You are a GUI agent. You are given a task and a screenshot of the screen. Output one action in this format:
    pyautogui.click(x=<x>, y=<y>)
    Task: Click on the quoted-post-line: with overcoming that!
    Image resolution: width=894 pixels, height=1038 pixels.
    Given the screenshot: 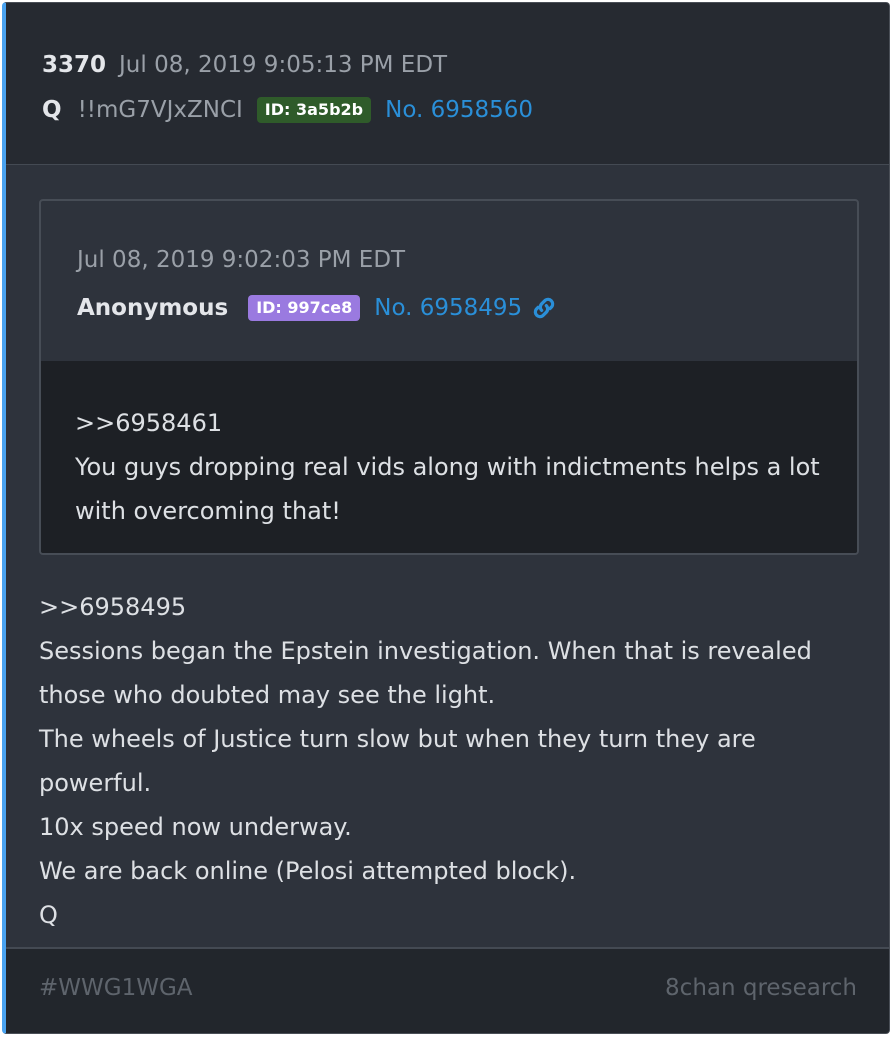 What is the action you would take?
    pyautogui.click(x=208, y=511)
    